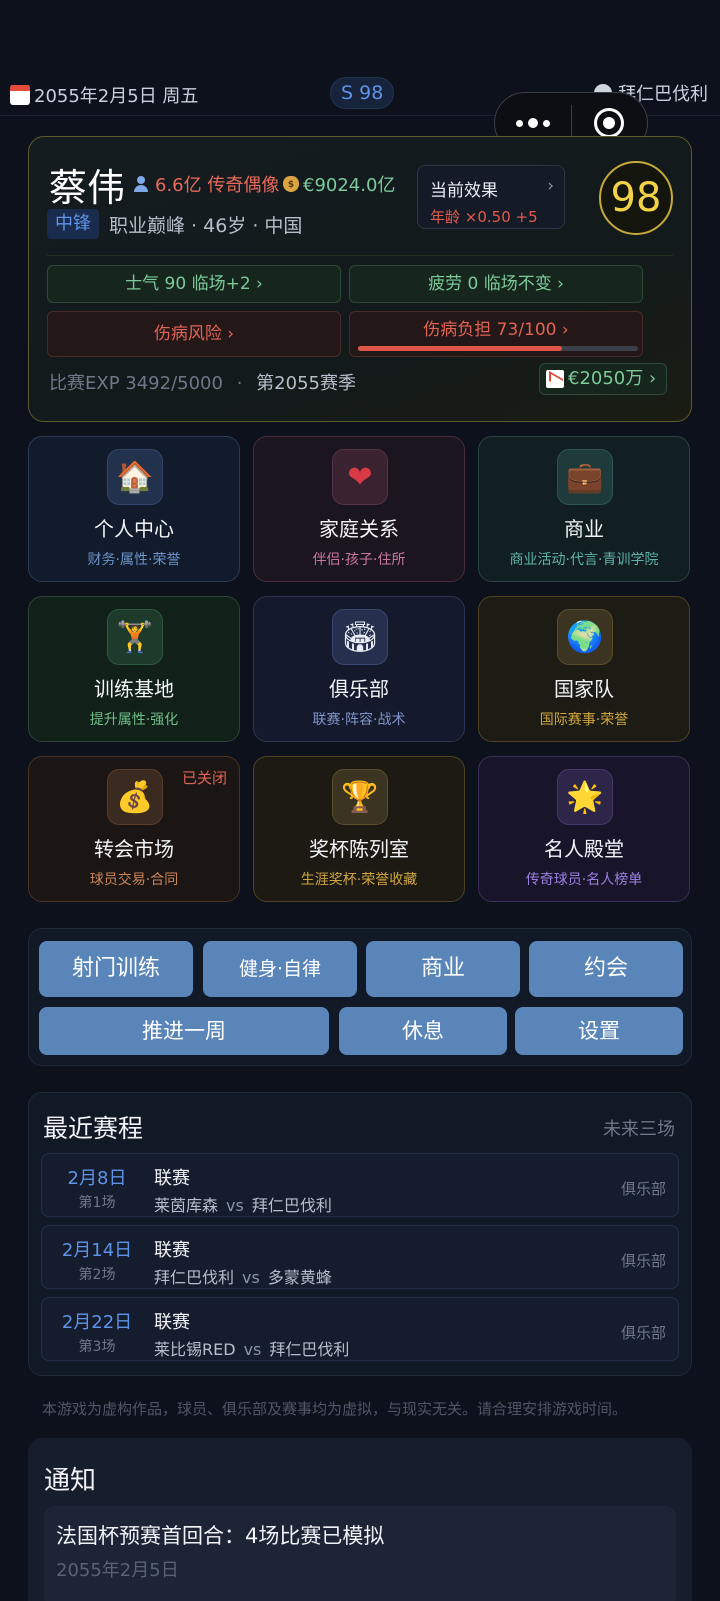 This screenshot has height=1601, width=720. I want to click on injury-load-text: 伤病负担 73/100 ›, so click(496, 330).